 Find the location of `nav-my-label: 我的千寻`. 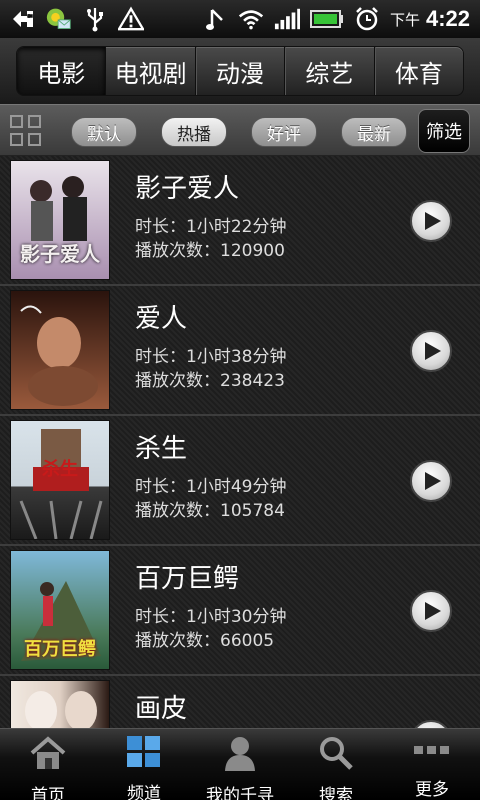

nav-my-label: 我的千寻 is located at coordinates (240, 793).